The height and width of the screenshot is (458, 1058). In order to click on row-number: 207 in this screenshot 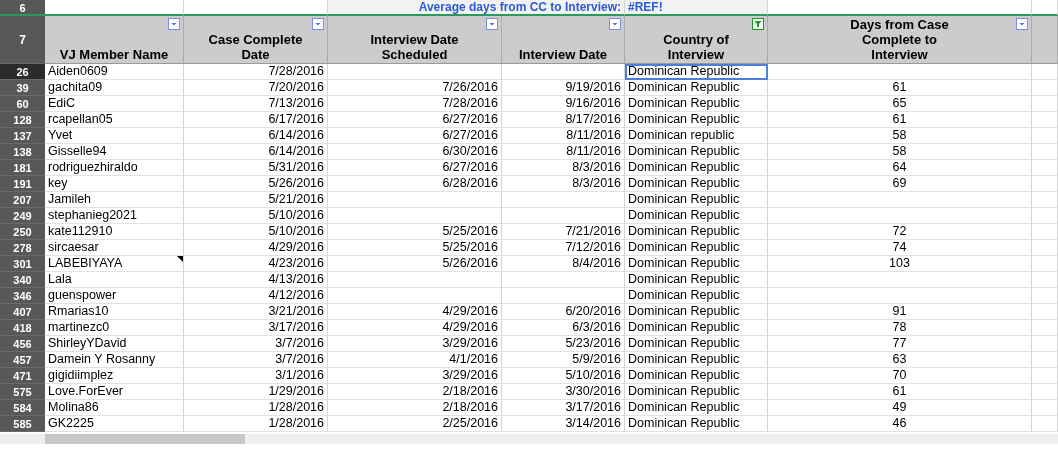, I will do `click(22, 200)`.